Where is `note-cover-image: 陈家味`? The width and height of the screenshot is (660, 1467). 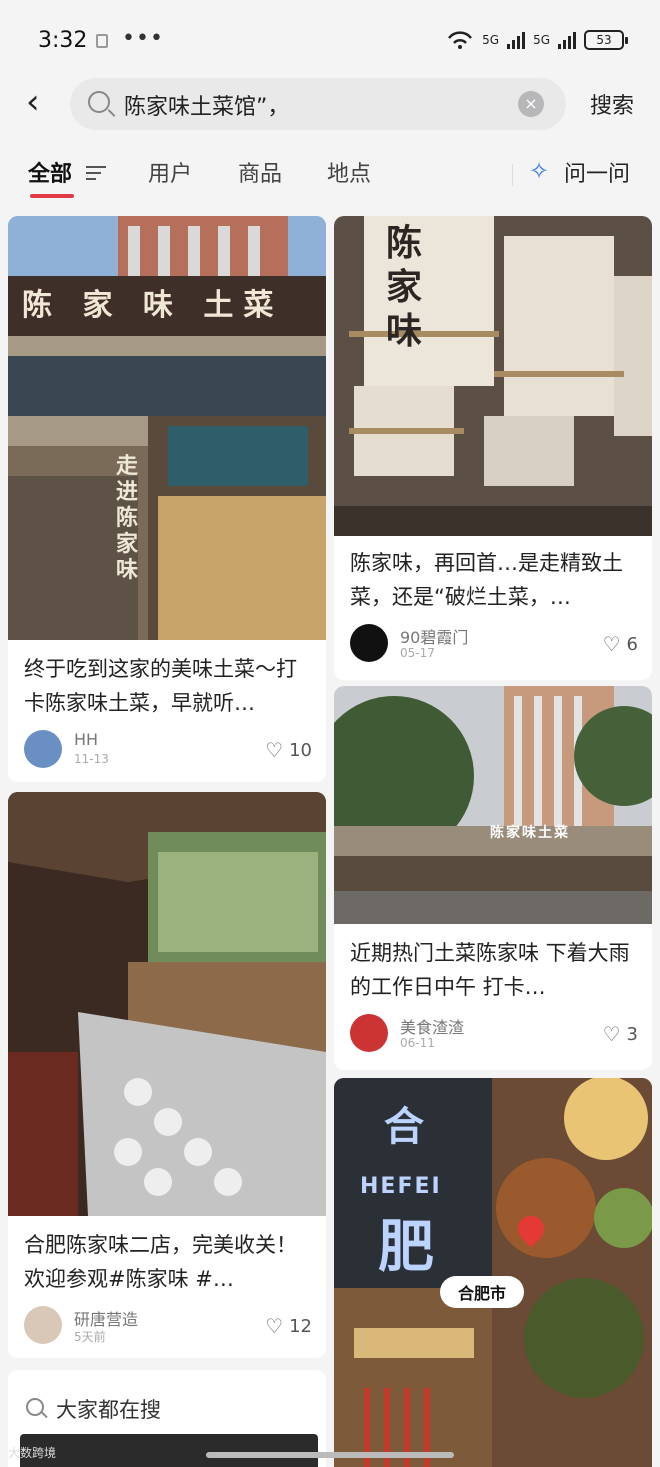 note-cover-image: 陈家味 is located at coordinates (493, 376).